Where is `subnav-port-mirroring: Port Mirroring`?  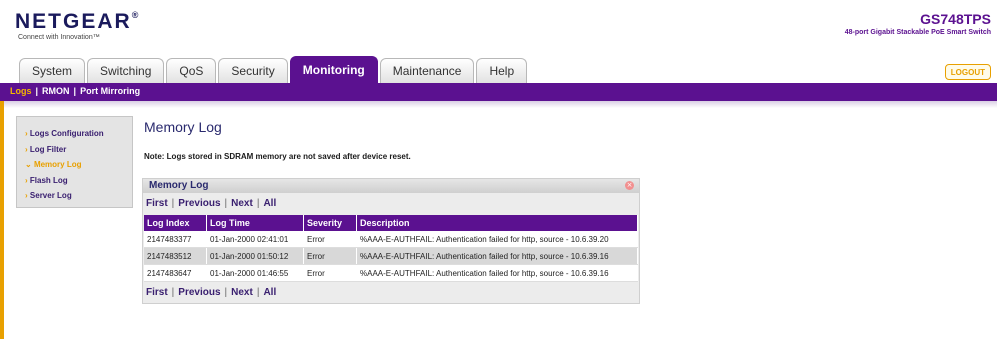 subnav-port-mirroring: Port Mirroring is located at coordinates (110, 91).